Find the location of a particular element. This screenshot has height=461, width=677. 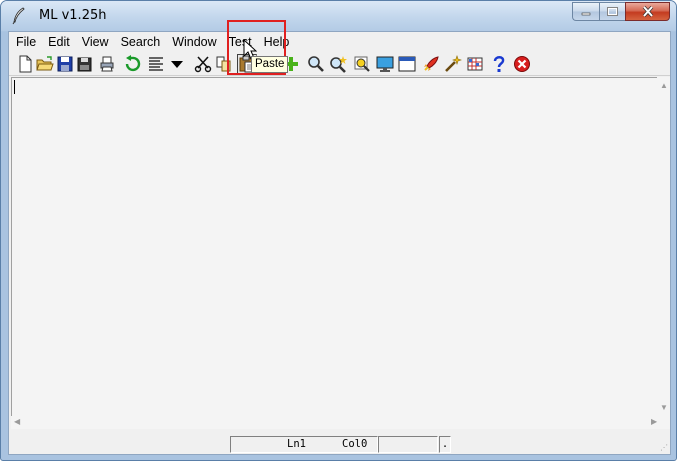

new-button is located at coordinates (25, 64).